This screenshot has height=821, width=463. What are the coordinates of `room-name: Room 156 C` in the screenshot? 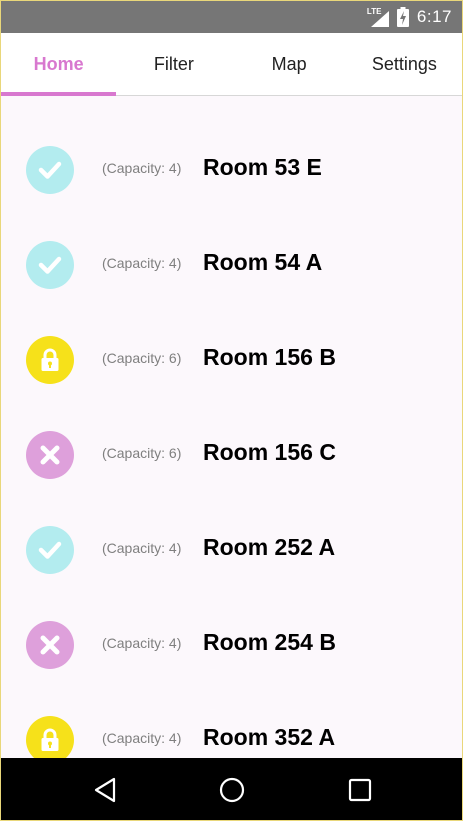 It's located at (269, 452).